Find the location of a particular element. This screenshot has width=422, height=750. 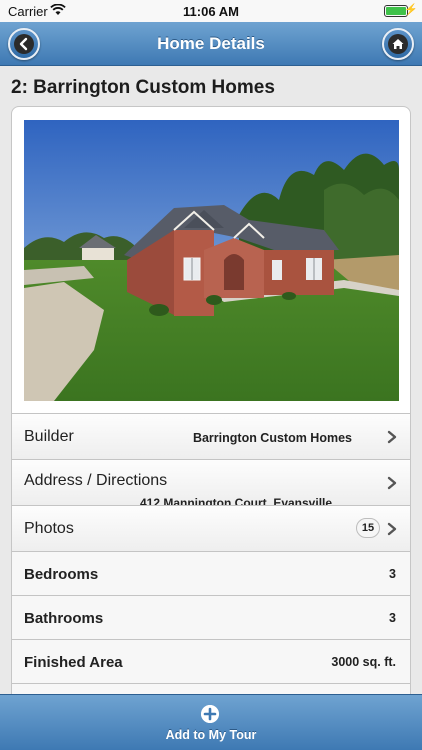

bathrooms-row: Bathrooms 3 is located at coordinates (211, 617).